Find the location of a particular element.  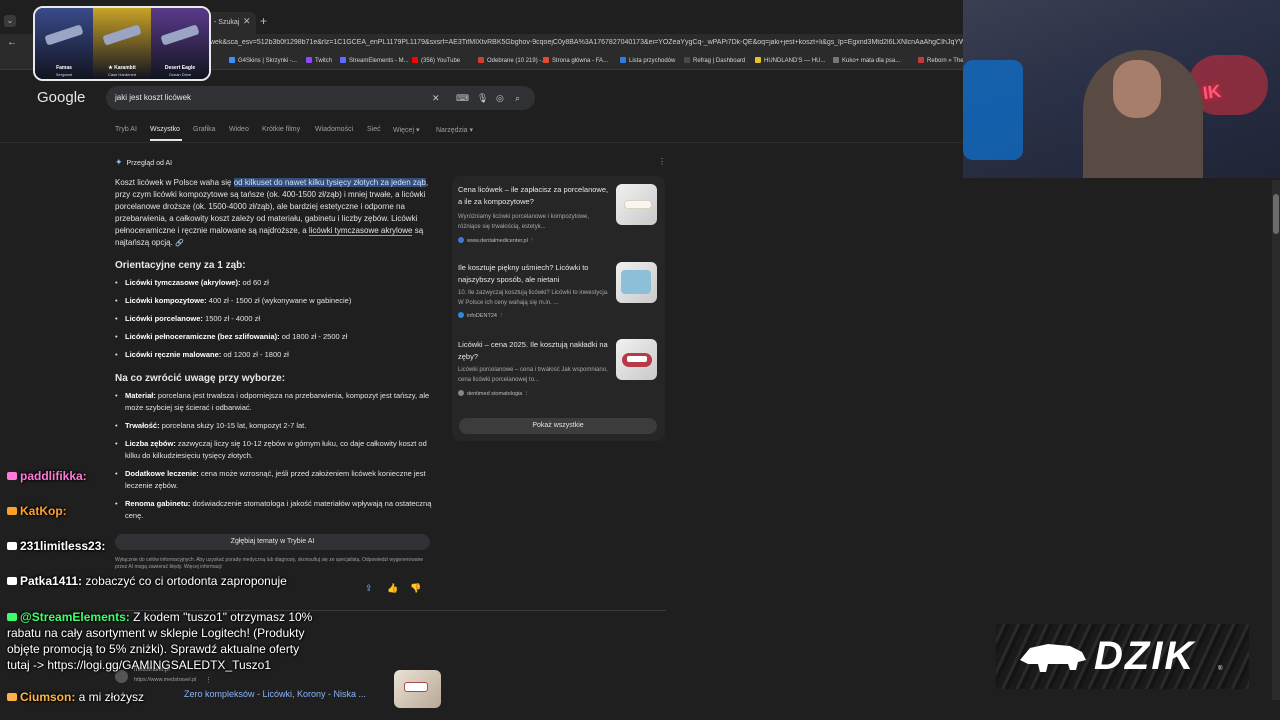

thumbs-down-icon: 👎 is located at coordinates (415, 588).